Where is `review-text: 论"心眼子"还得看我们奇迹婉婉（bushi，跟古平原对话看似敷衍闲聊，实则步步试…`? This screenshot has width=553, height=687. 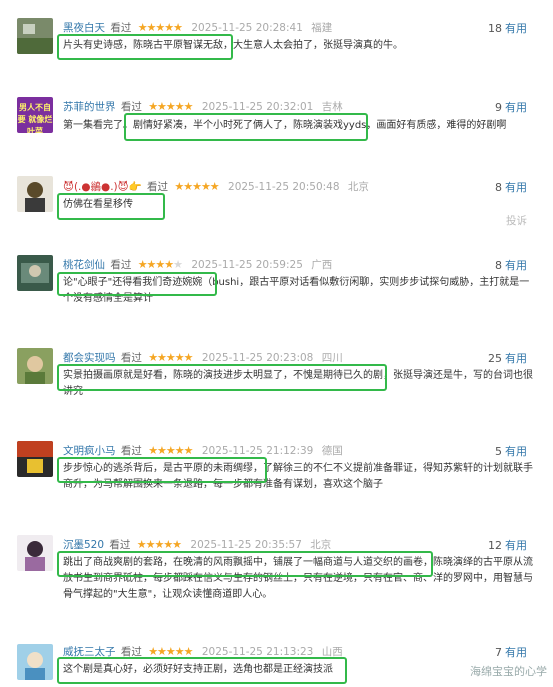 review-text: 论"心眼子"还得看我们奇迹婉婉（bushi，跟古平原对话看似敷衍闲聊，实则步步试… is located at coordinates (296, 290).